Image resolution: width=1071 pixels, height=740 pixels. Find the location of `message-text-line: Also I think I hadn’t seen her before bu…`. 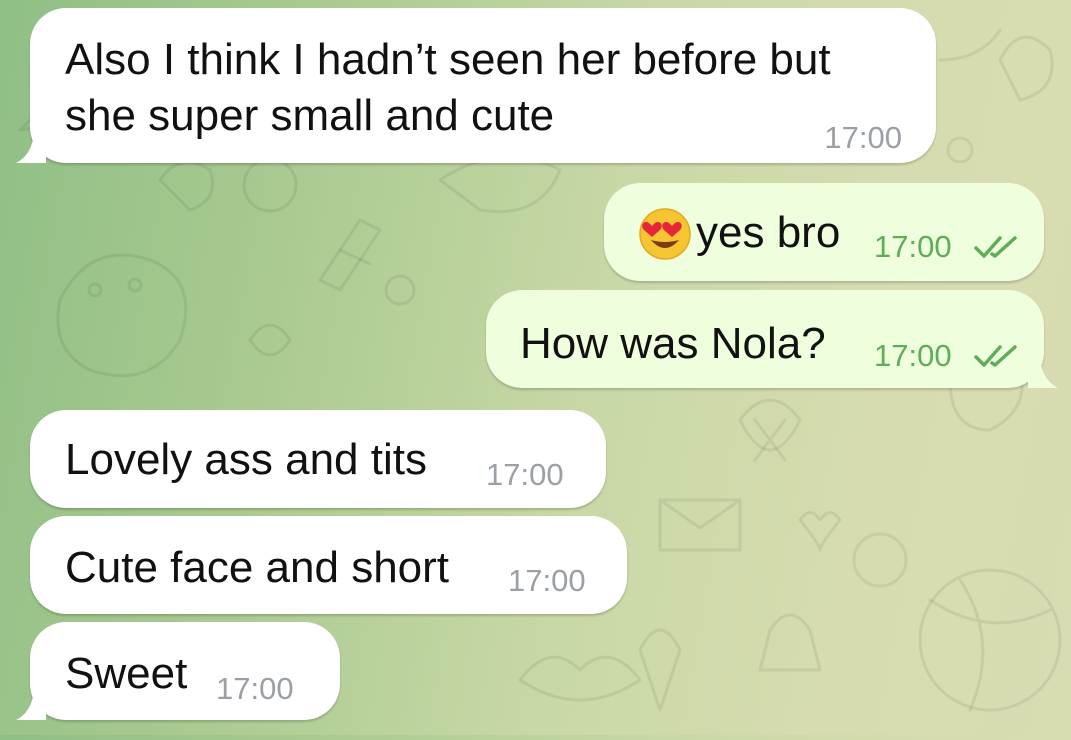

message-text-line: Also I think I hadn’t seen her before bu… is located at coordinates (448, 59).